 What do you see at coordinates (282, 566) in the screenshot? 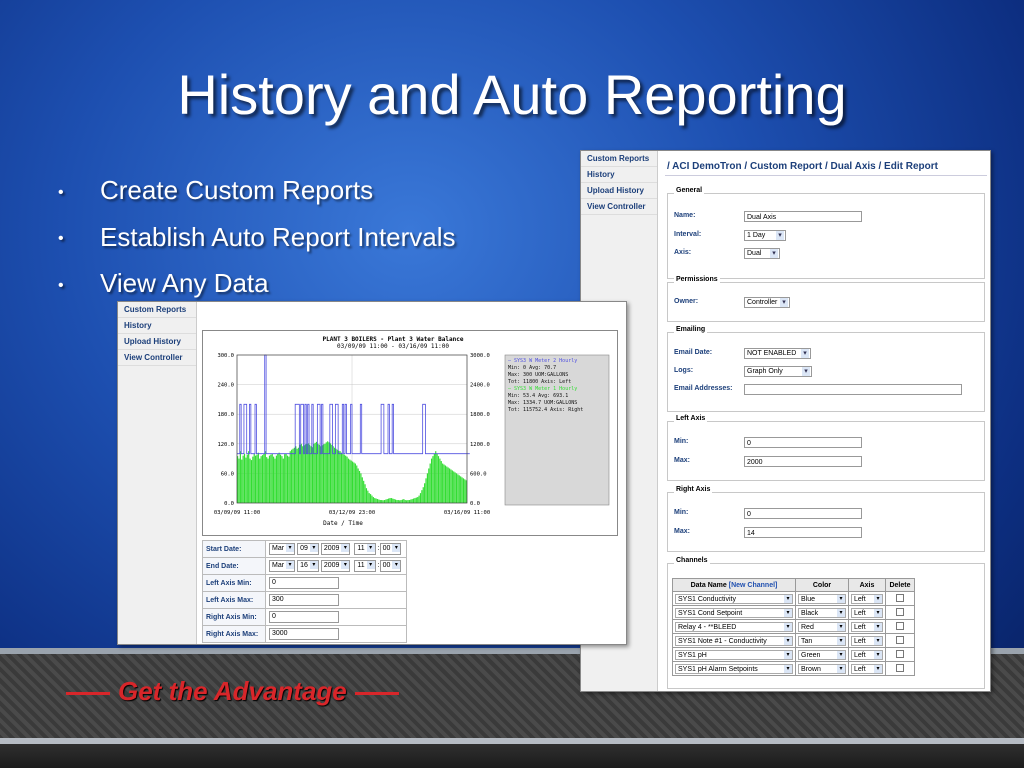
I see `end-month-select: Mar` at bounding box center [282, 566].